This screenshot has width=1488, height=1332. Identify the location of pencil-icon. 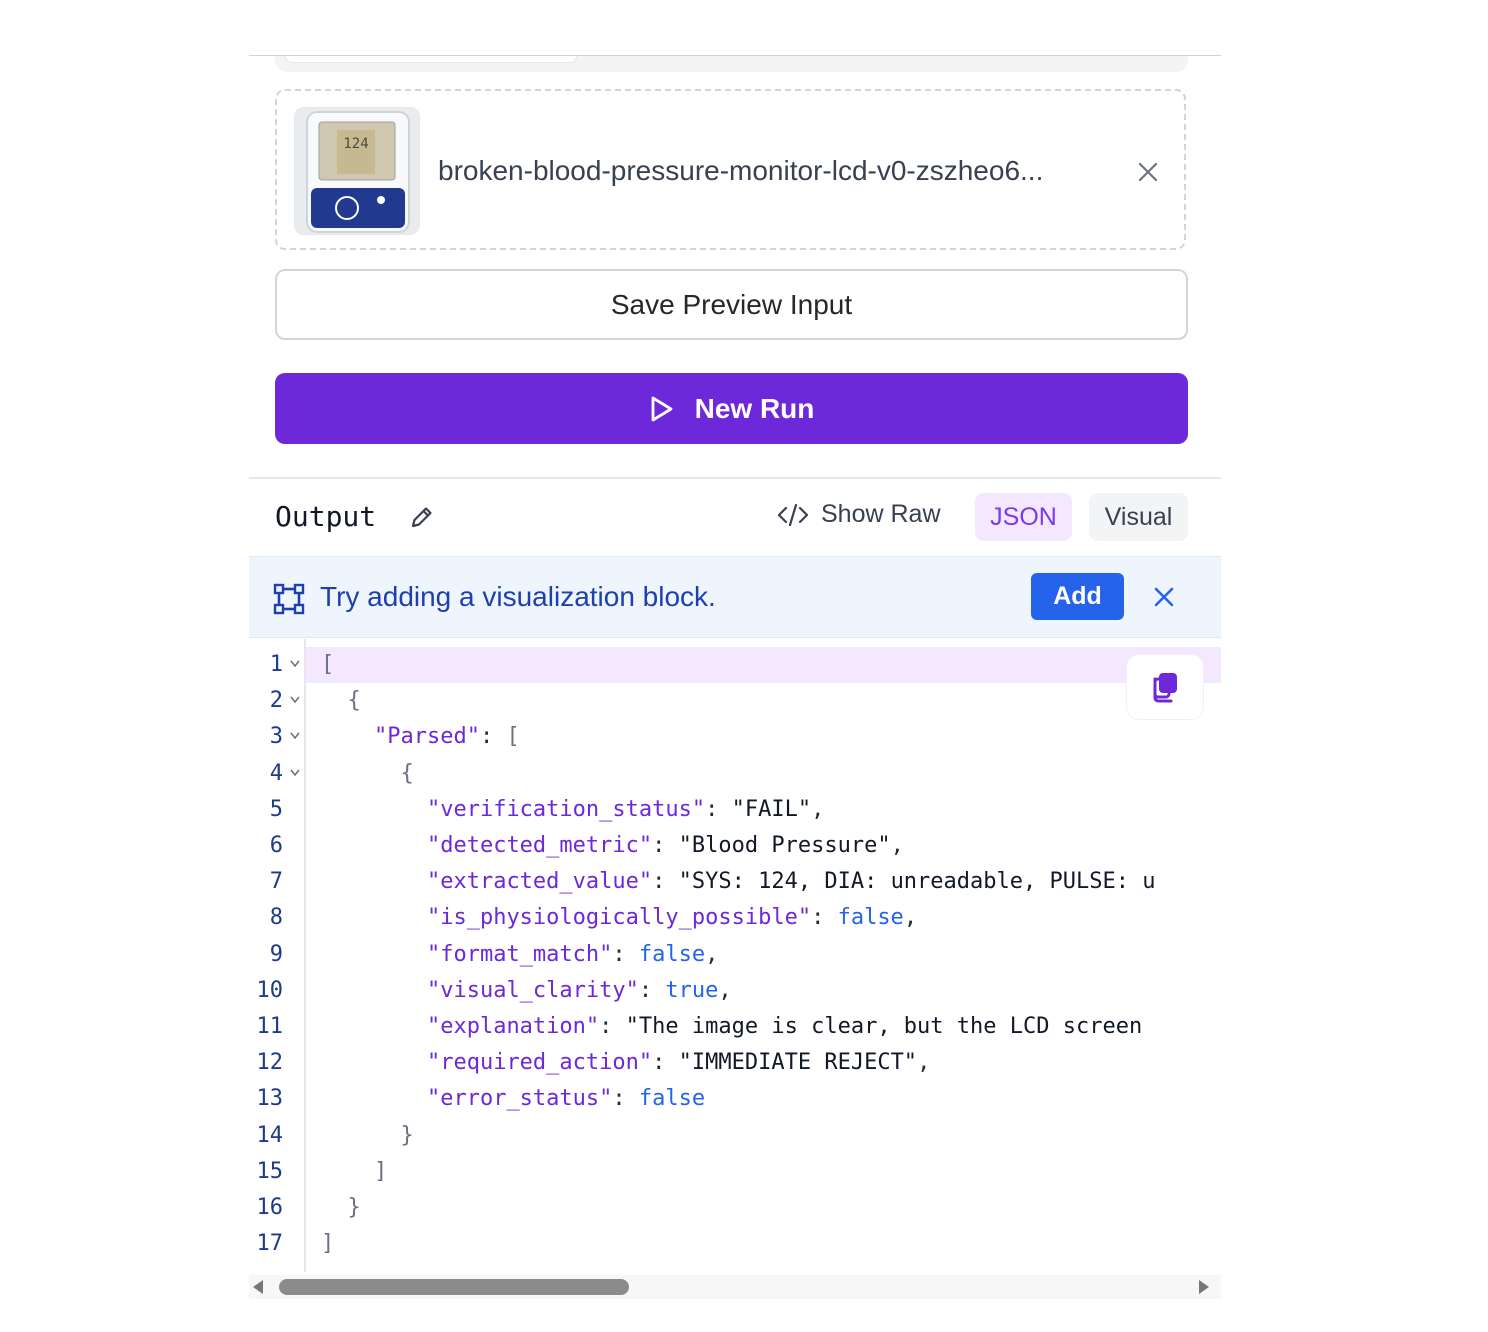
(422, 517).